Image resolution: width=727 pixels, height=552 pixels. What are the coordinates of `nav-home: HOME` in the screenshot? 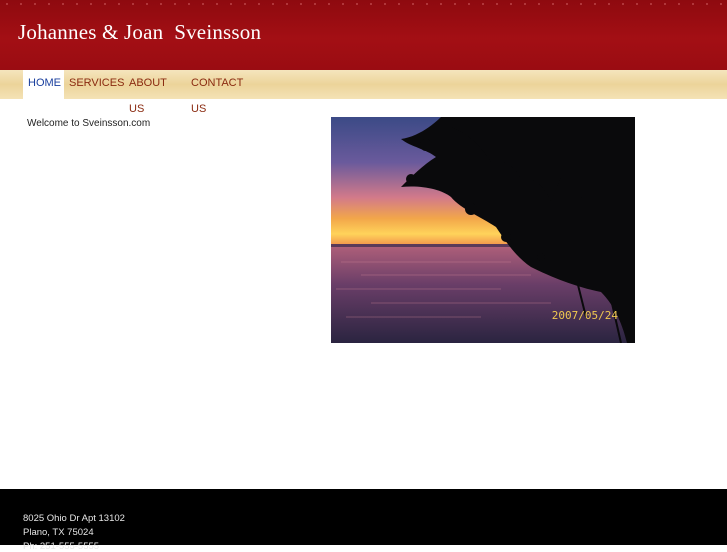 It's located at (43, 84).